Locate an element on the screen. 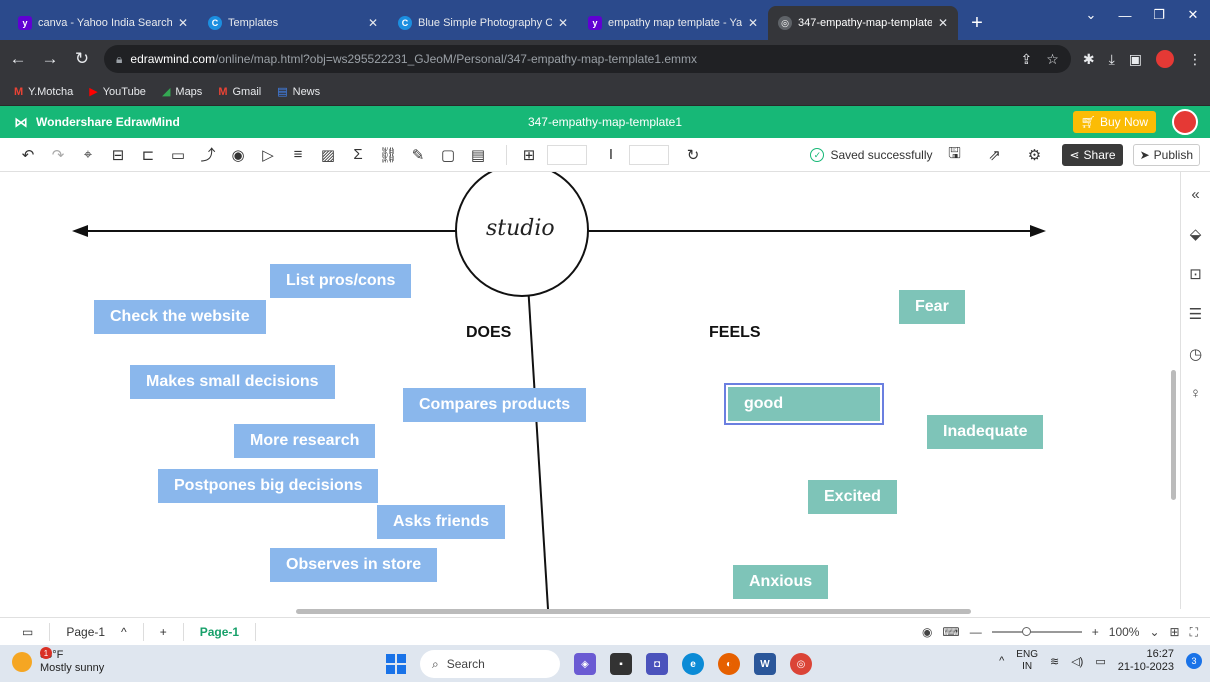 The width and height of the screenshot is (1210, 682). style-brush-icon: ⬙ is located at coordinates (1196, 234).